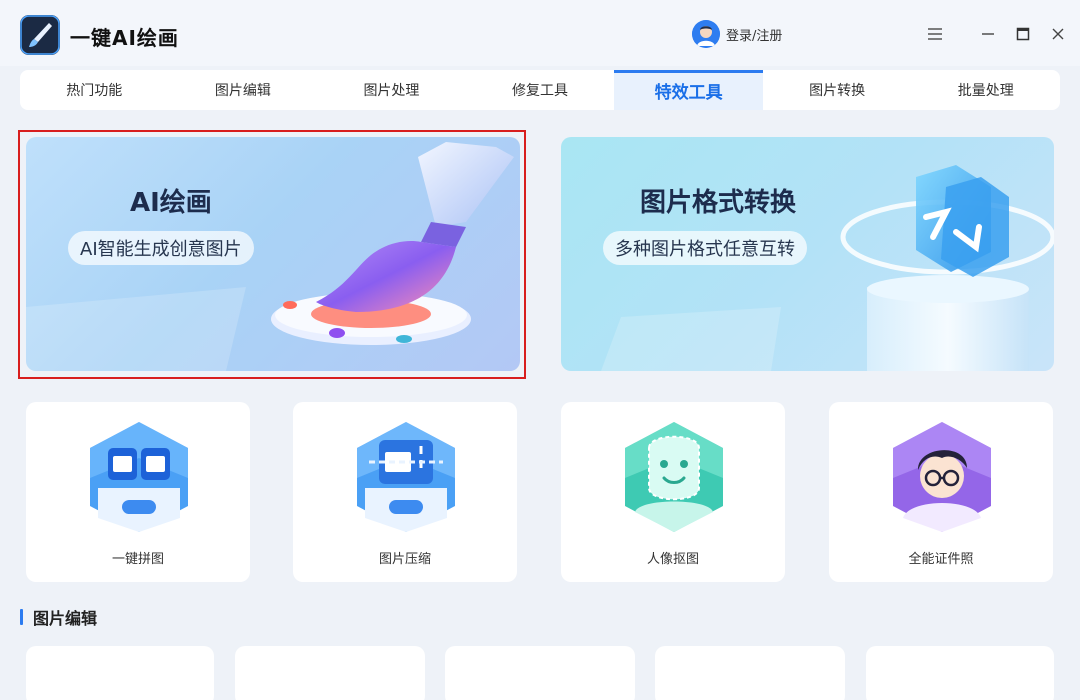 Image resolution: width=1080 pixels, height=700 pixels. I want to click on app-title: 一键AI绘画, so click(124, 38).